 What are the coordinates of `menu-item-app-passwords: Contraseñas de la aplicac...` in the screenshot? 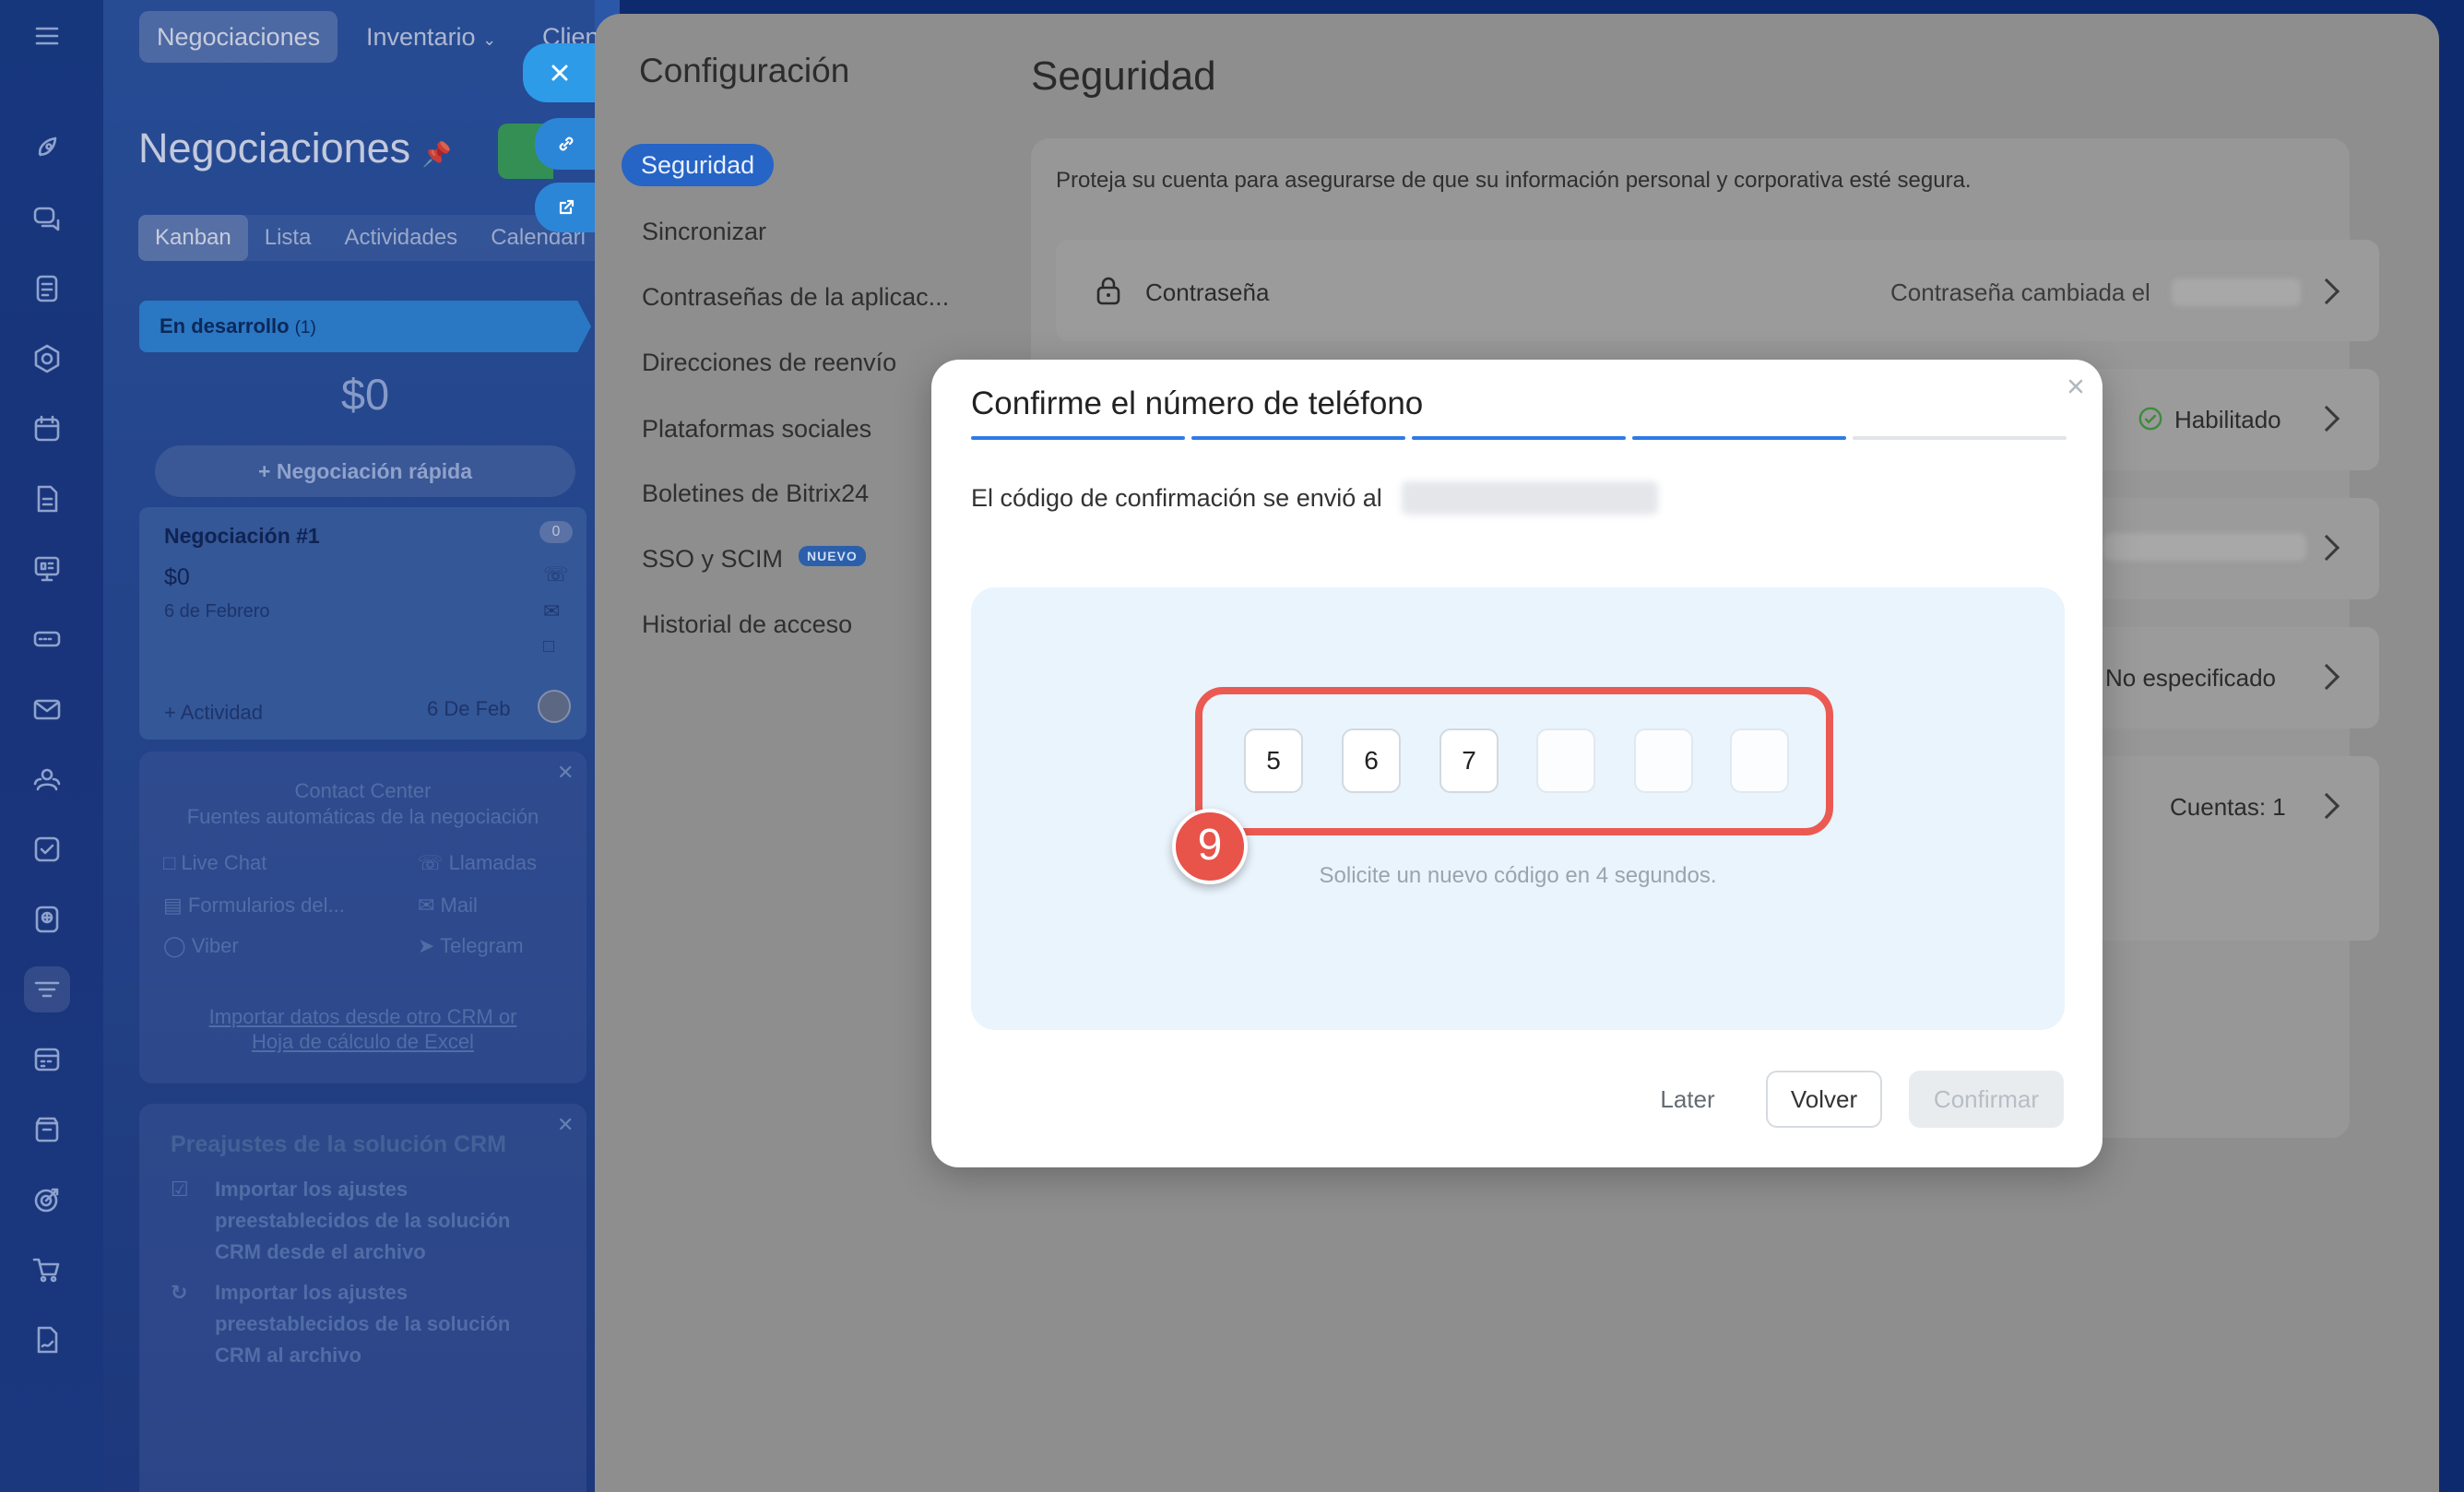 It's located at (796, 297).